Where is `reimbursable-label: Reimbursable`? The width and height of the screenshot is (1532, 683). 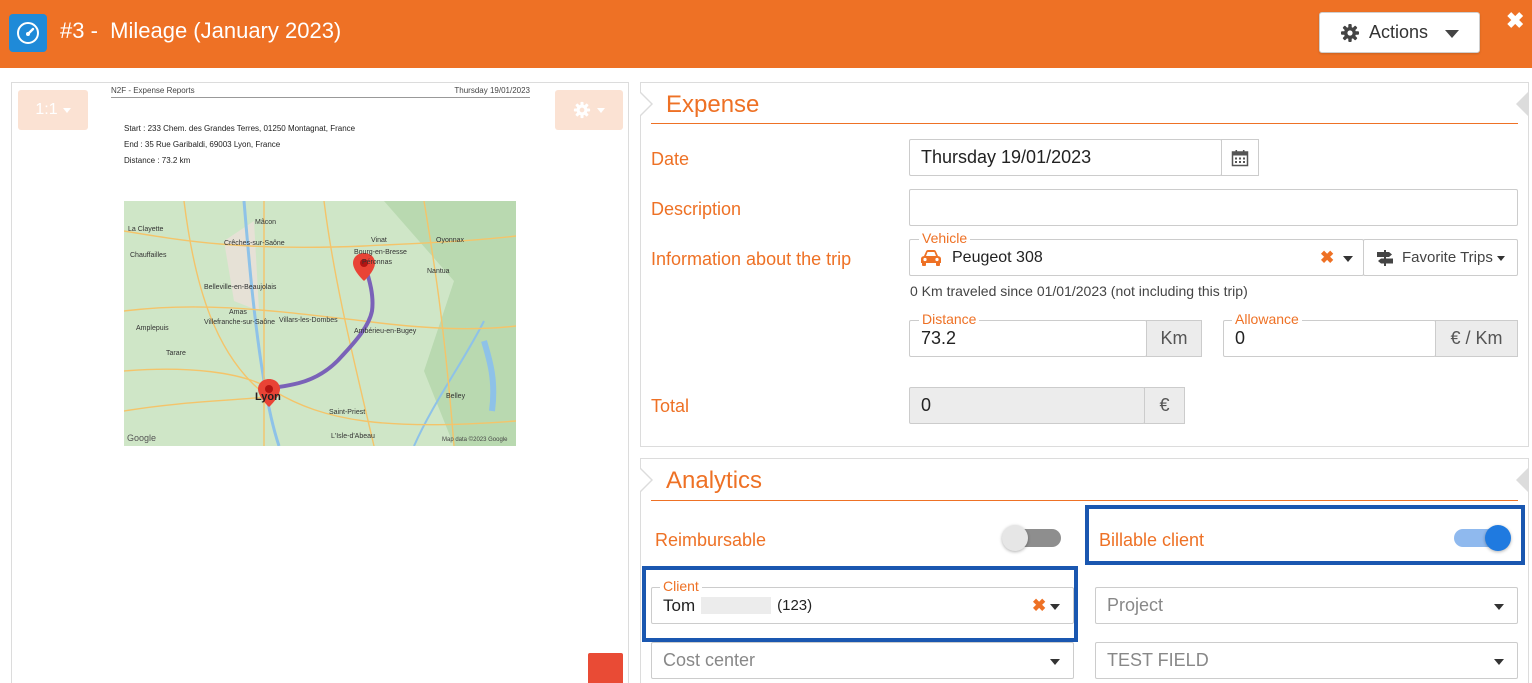
reimbursable-label: Reimbursable is located at coordinates (711, 540).